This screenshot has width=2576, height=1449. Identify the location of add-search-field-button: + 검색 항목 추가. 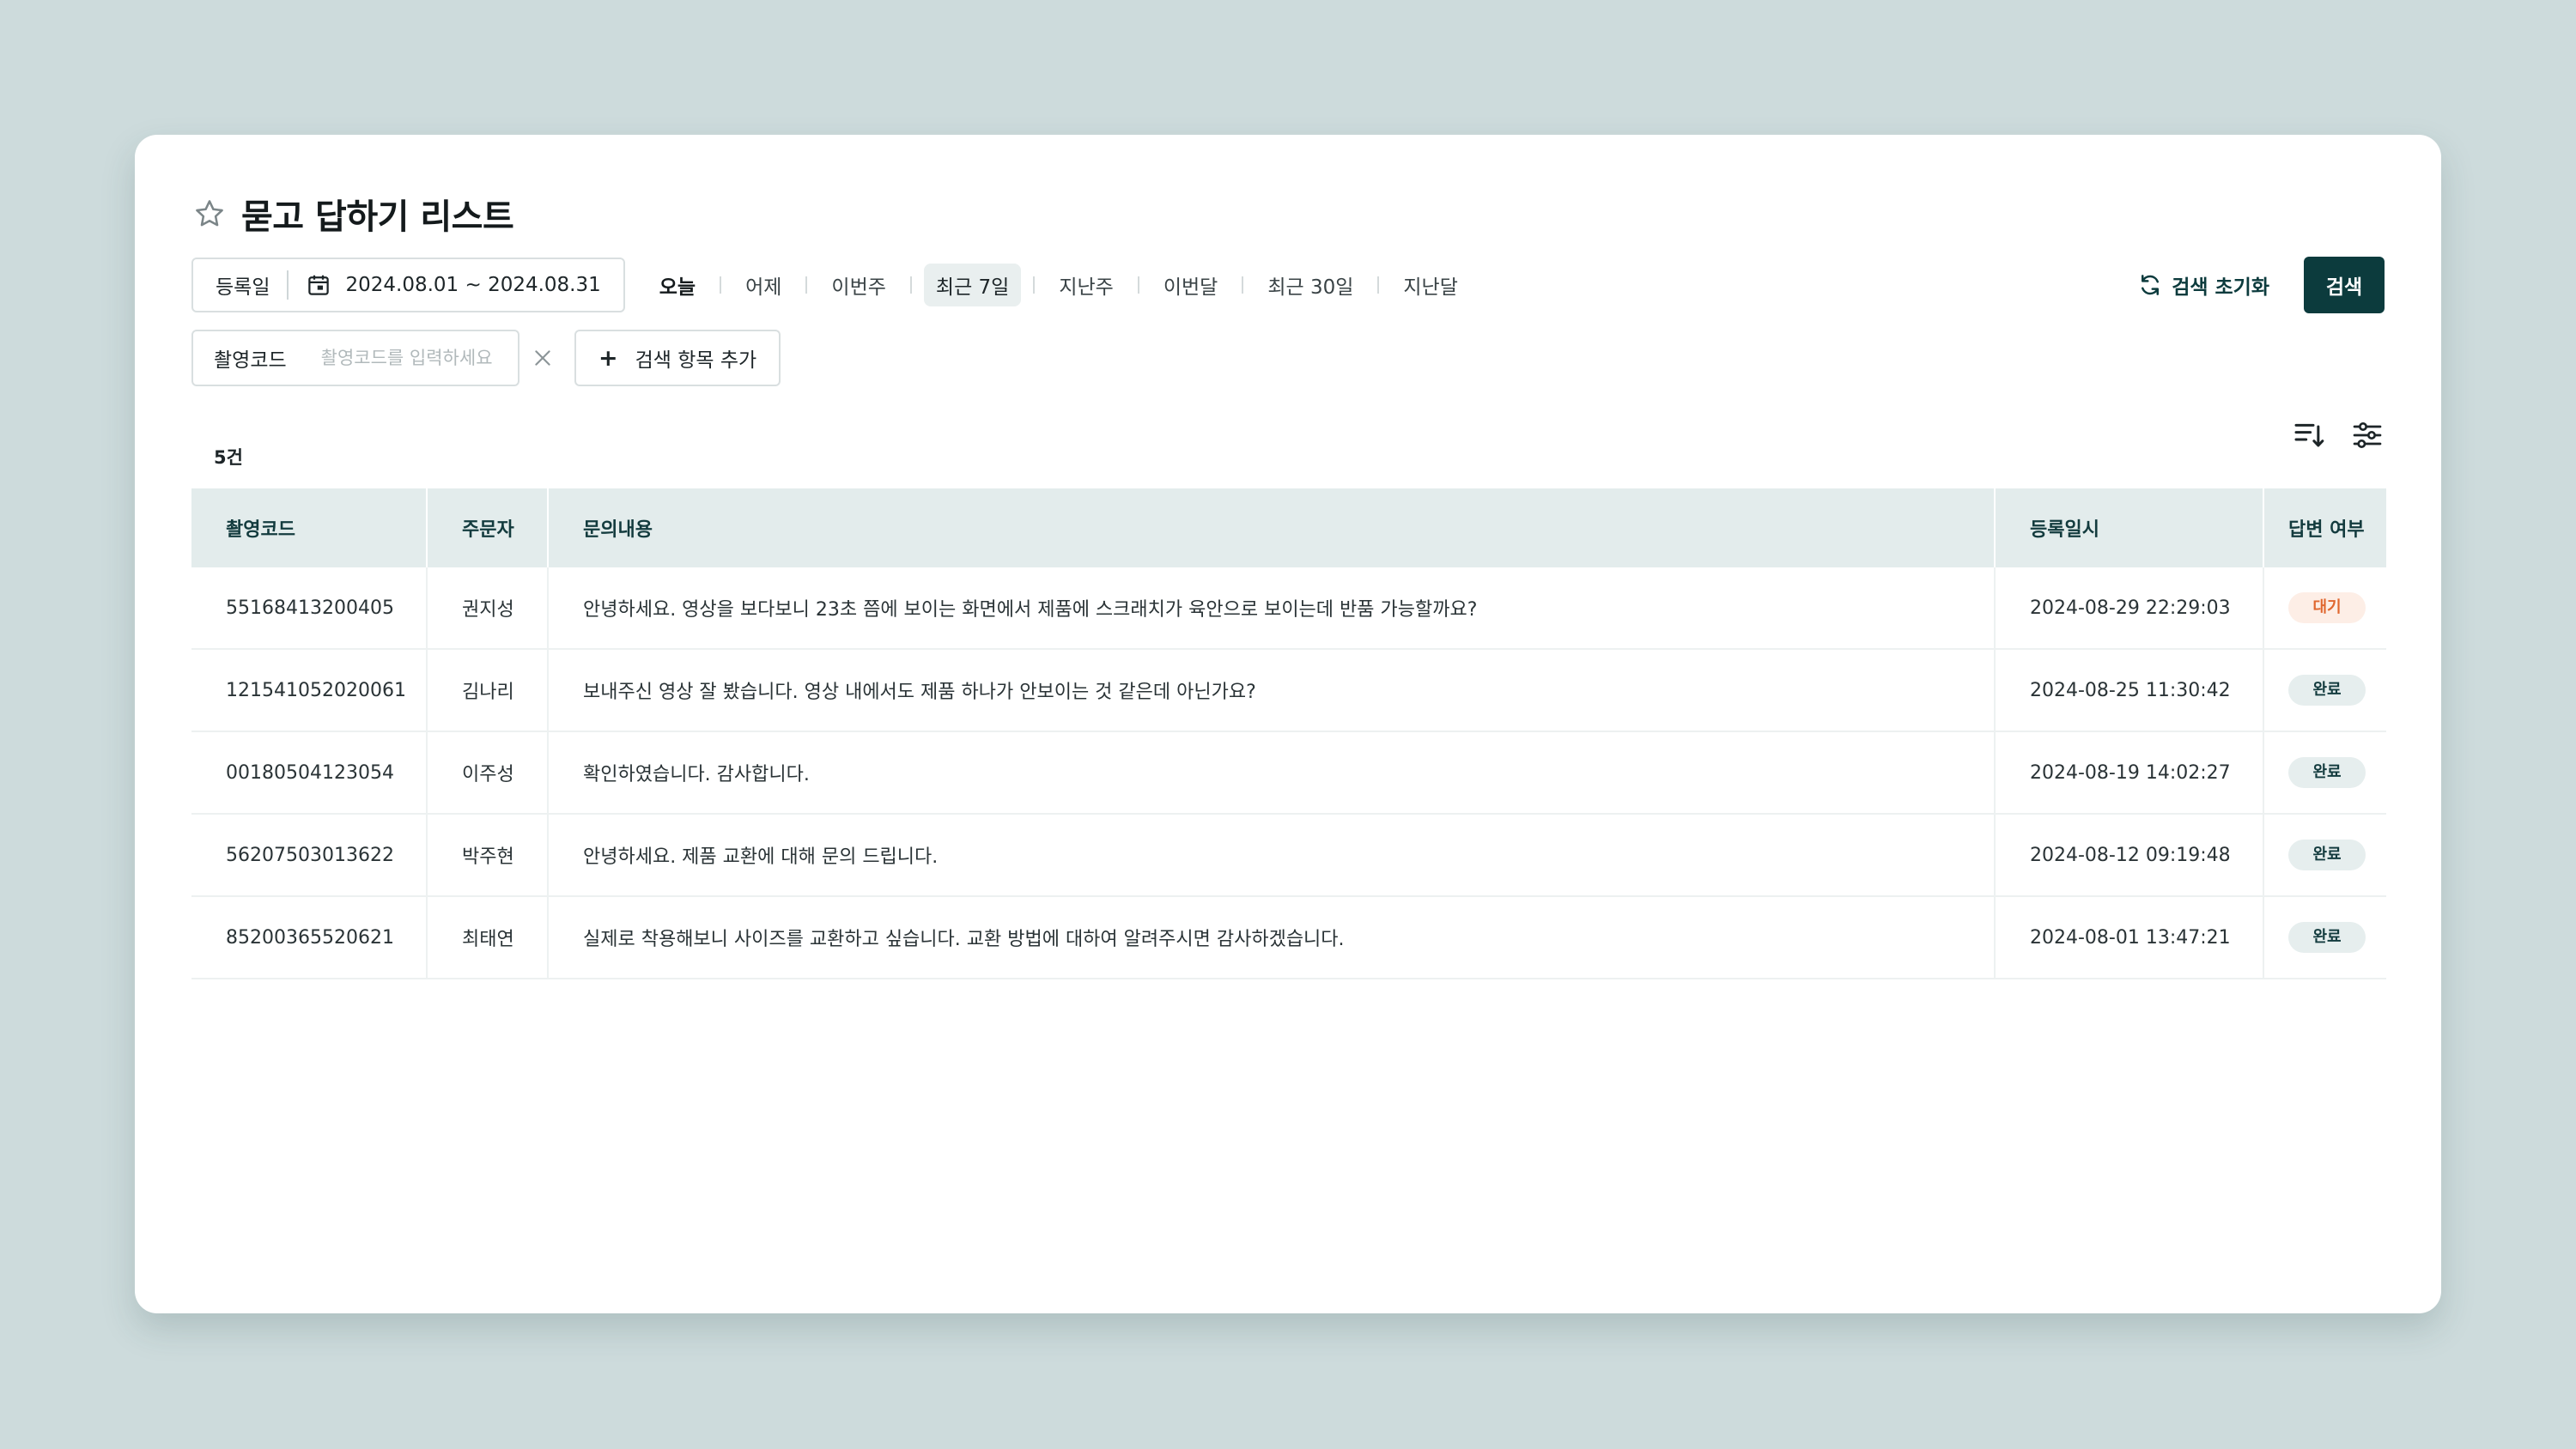
(678, 358).